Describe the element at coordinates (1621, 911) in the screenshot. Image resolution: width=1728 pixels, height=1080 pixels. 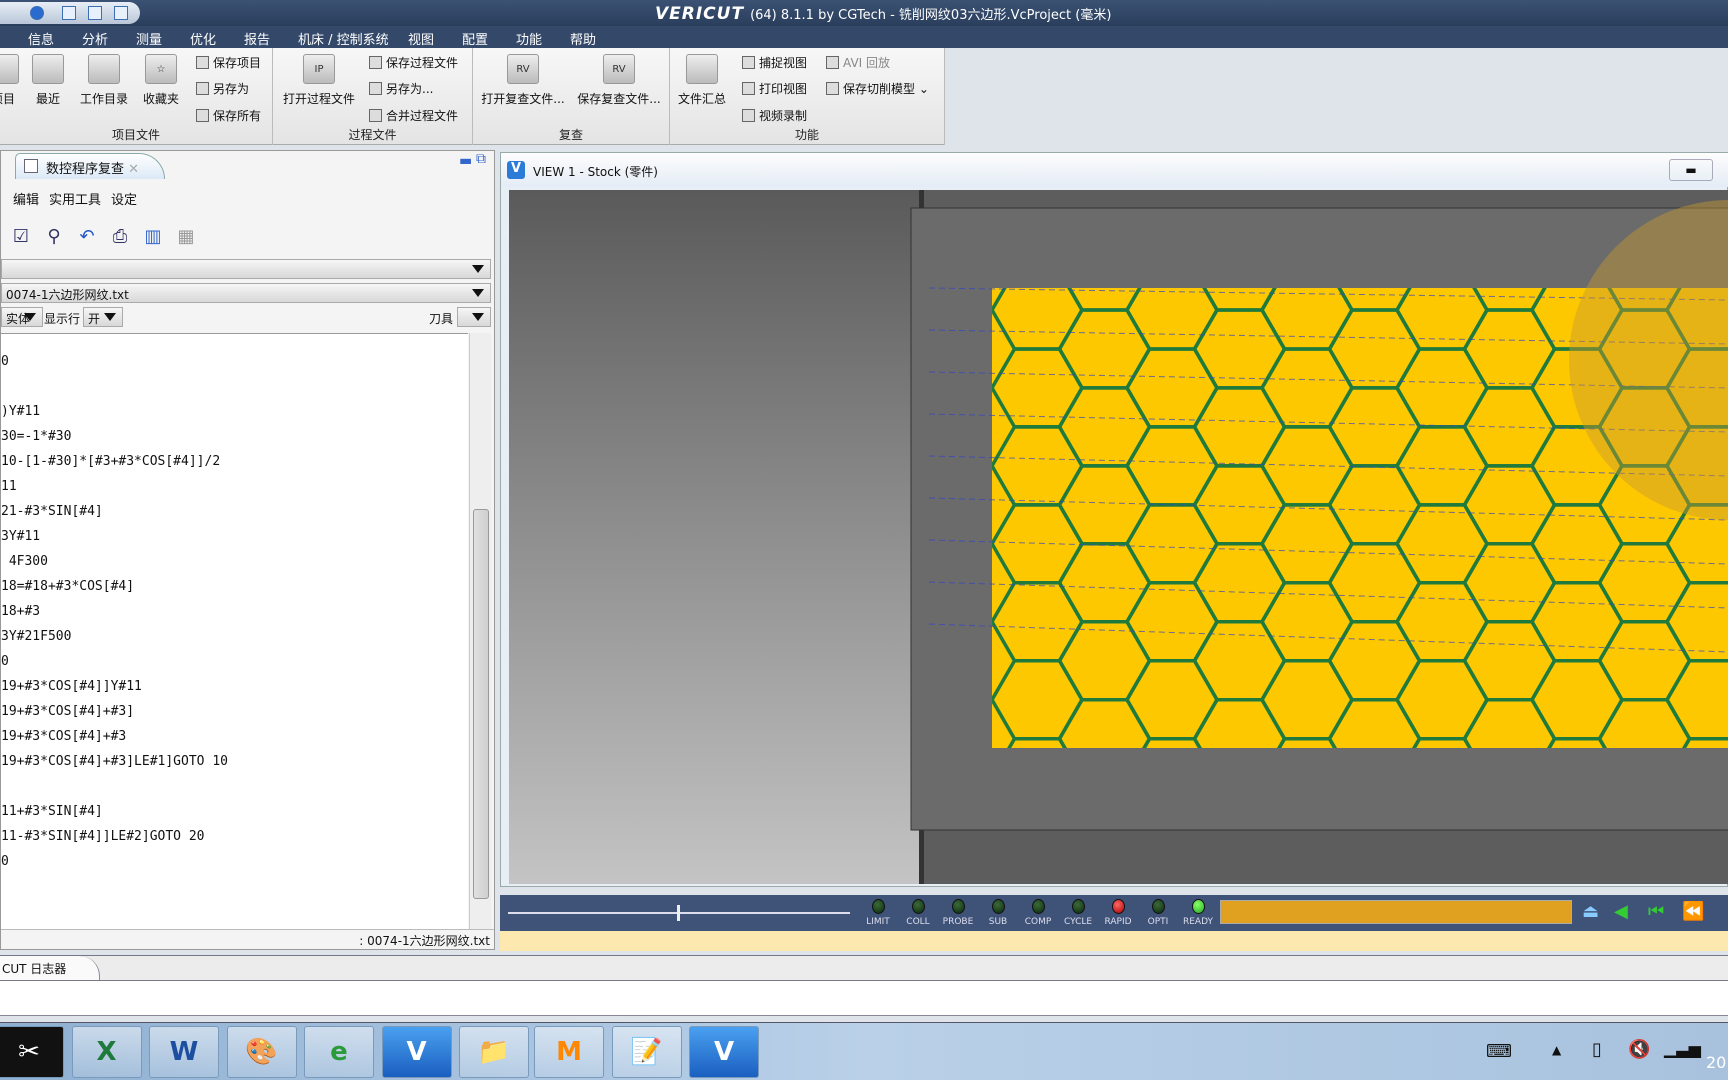
I see `step-back-icon: ◀` at that location.